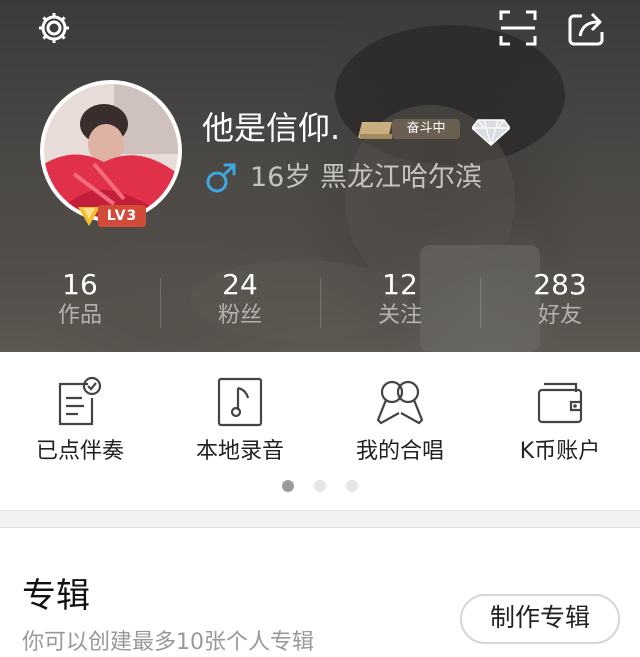 The image size is (640, 657). What do you see at coordinates (239, 451) in the screenshot?
I see `quick-action-label: 本地录音` at bounding box center [239, 451].